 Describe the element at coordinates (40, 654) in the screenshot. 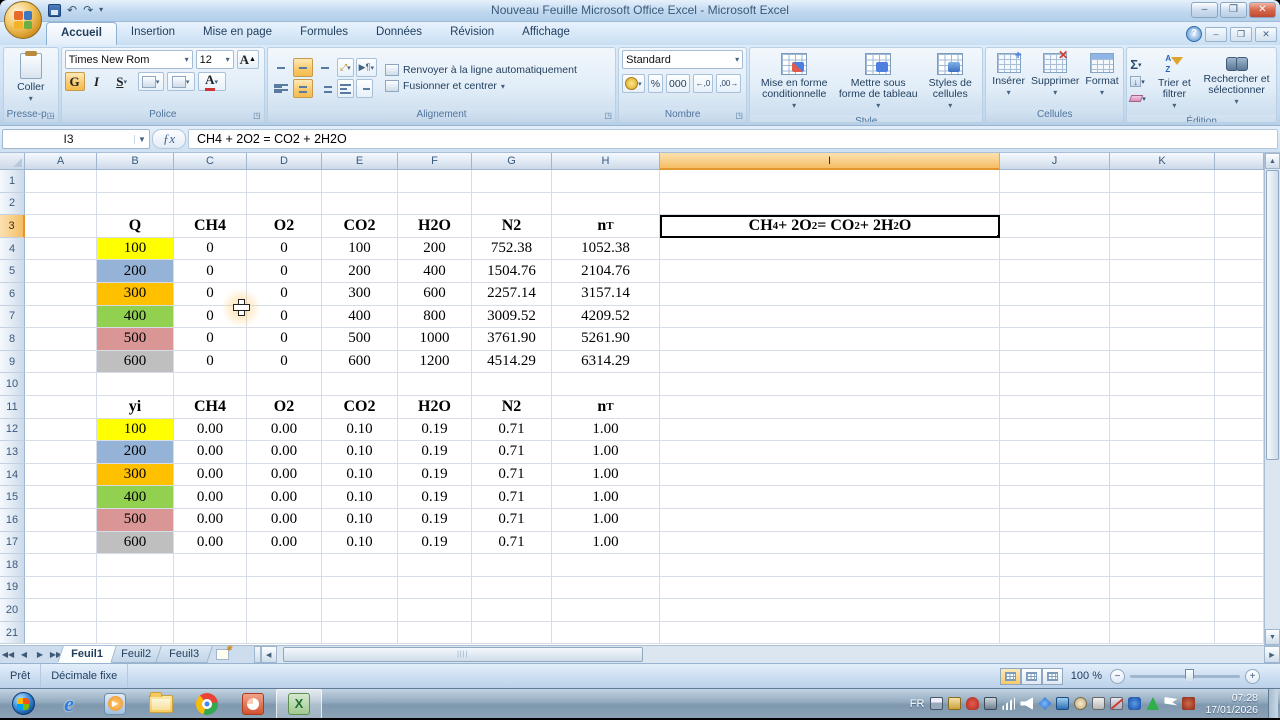

I see `next-sheet-icon: ▶` at that location.